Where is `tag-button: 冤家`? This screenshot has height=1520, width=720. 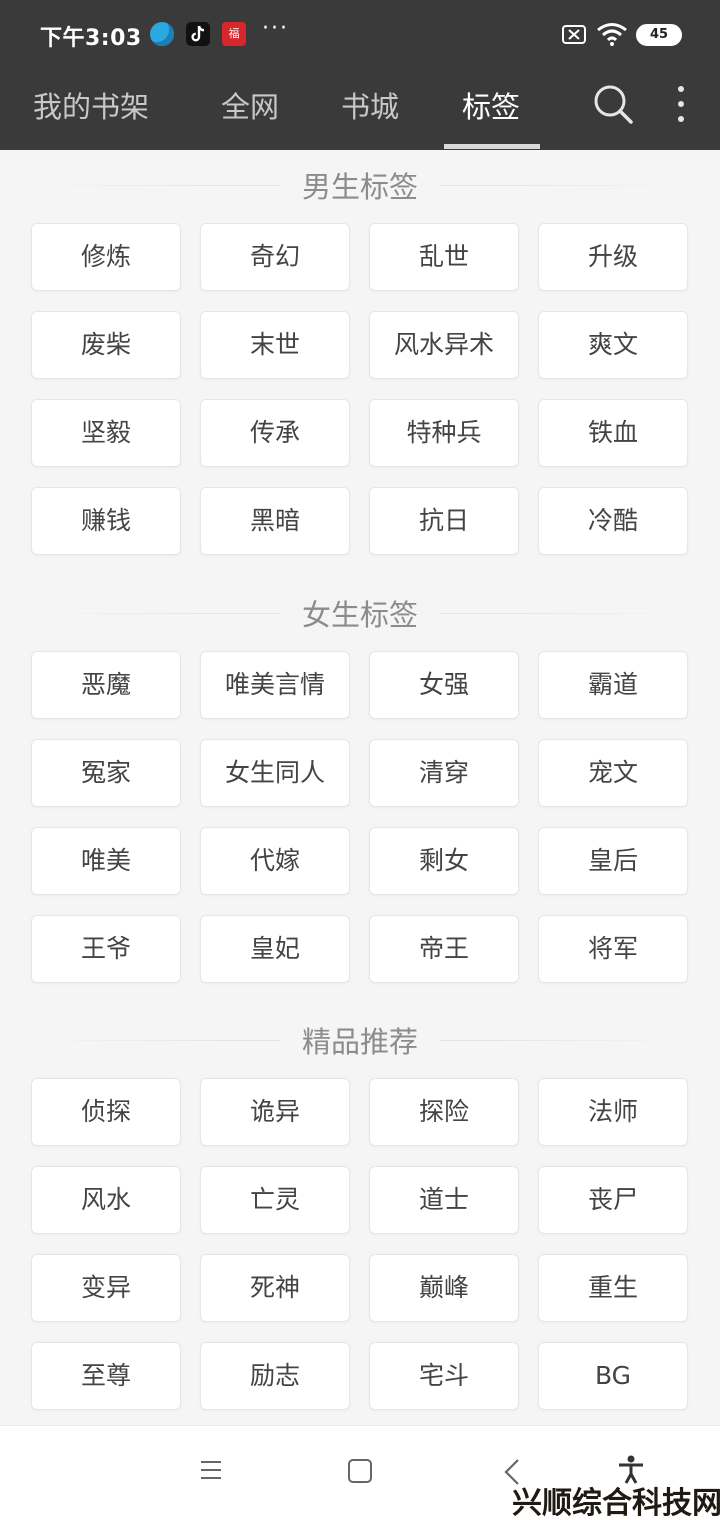 tag-button: 冤家 is located at coordinates (106, 773).